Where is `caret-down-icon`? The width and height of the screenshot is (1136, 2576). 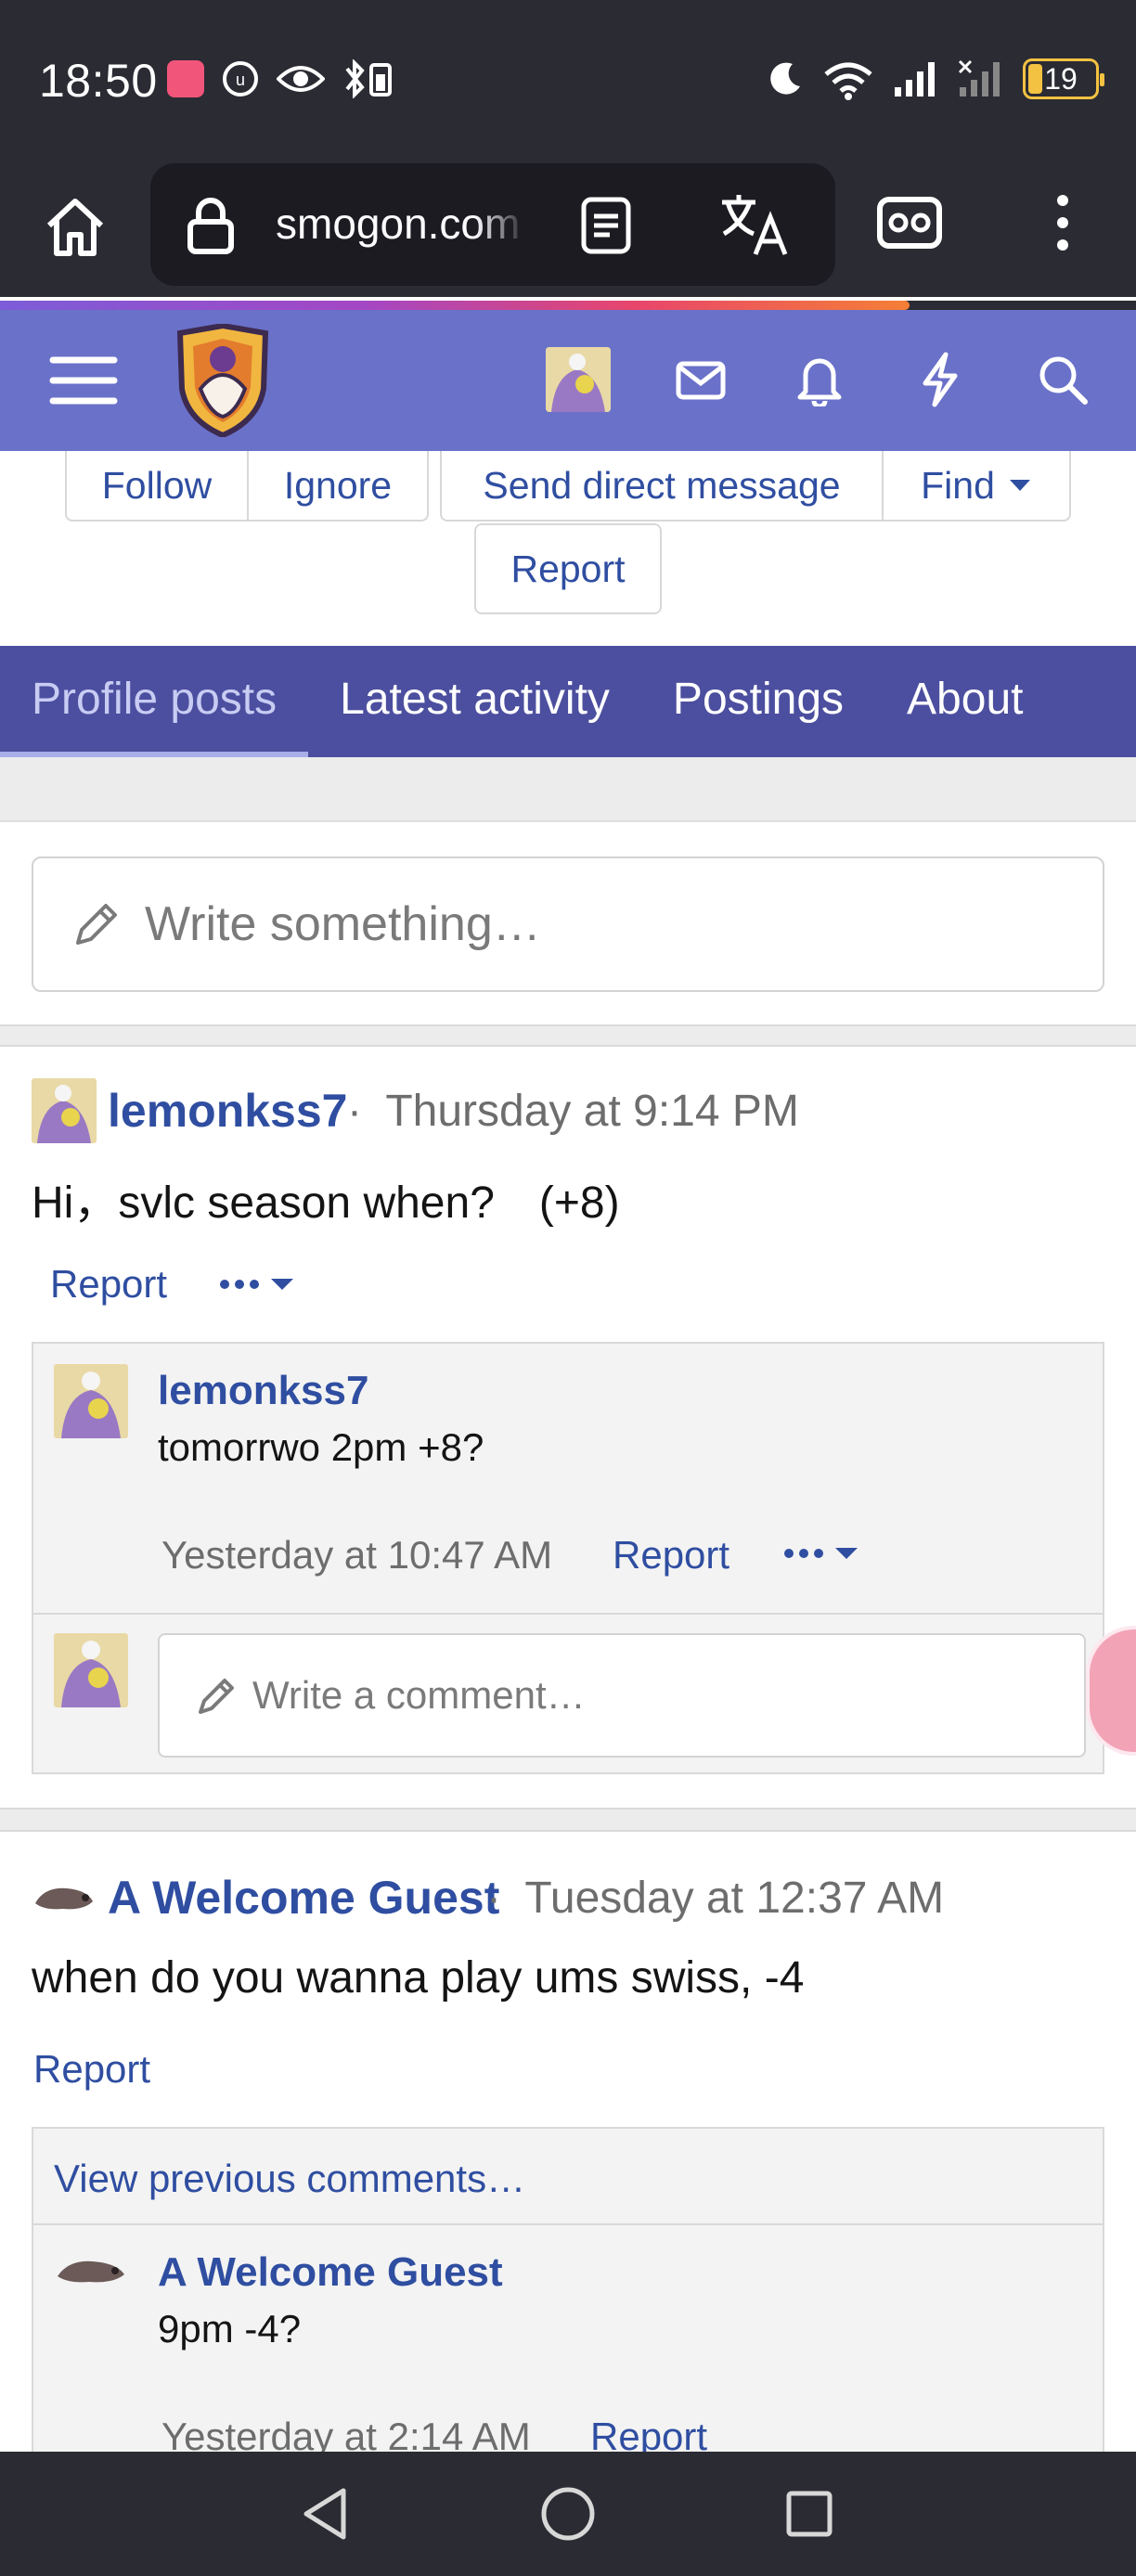 caret-down-icon is located at coordinates (1019, 485).